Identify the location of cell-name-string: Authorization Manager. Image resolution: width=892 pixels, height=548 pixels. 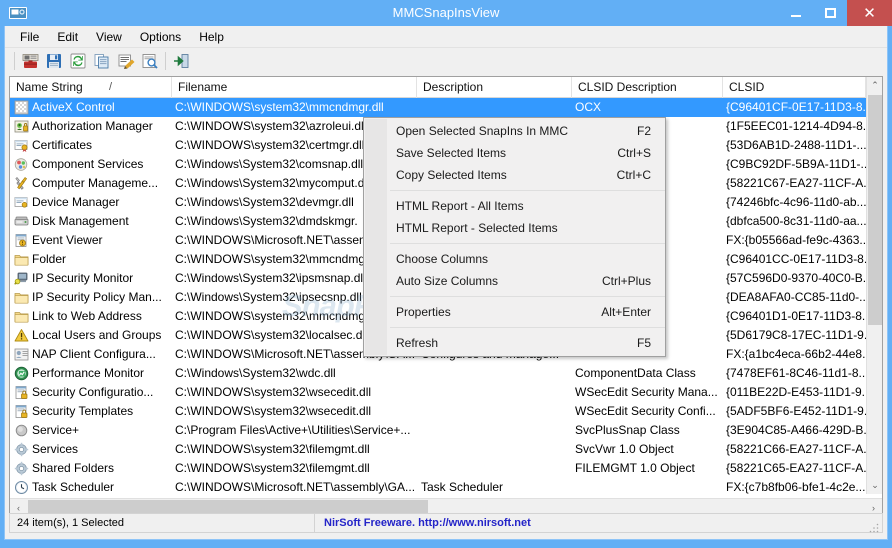
(92, 126).